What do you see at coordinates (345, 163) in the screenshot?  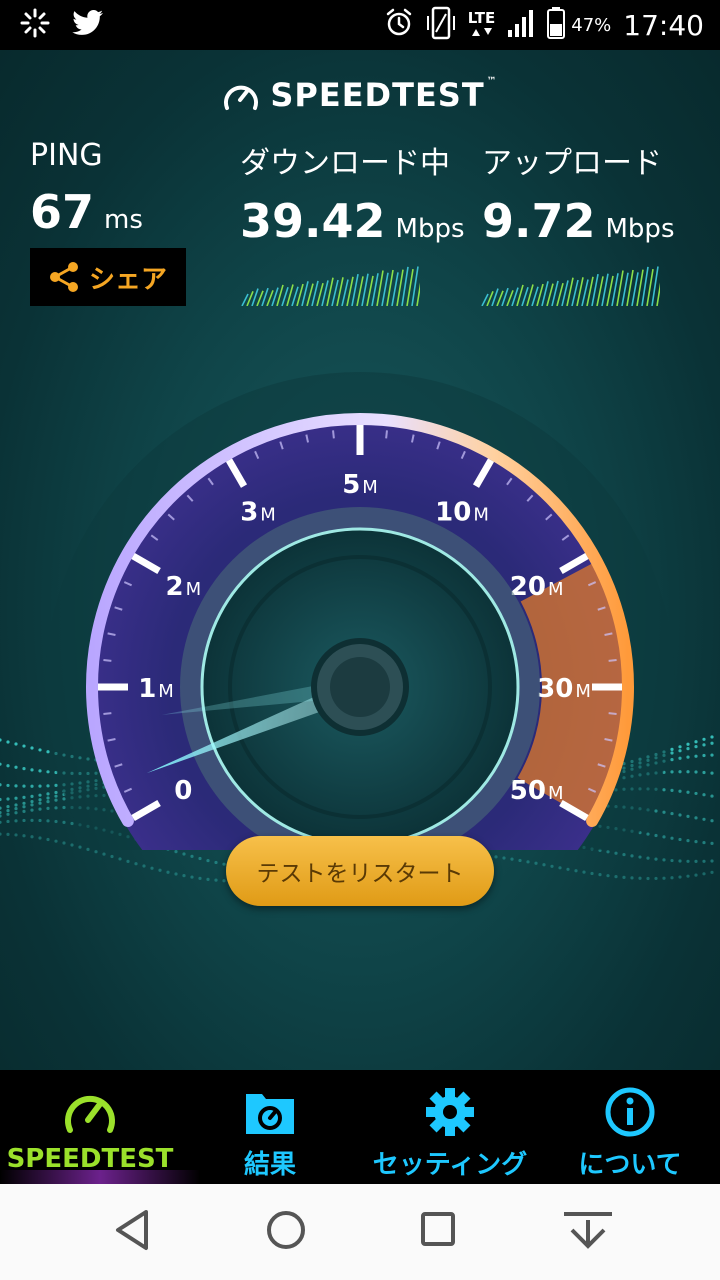 I see `download-label: ダウンロード中` at bounding box center [345, 163].